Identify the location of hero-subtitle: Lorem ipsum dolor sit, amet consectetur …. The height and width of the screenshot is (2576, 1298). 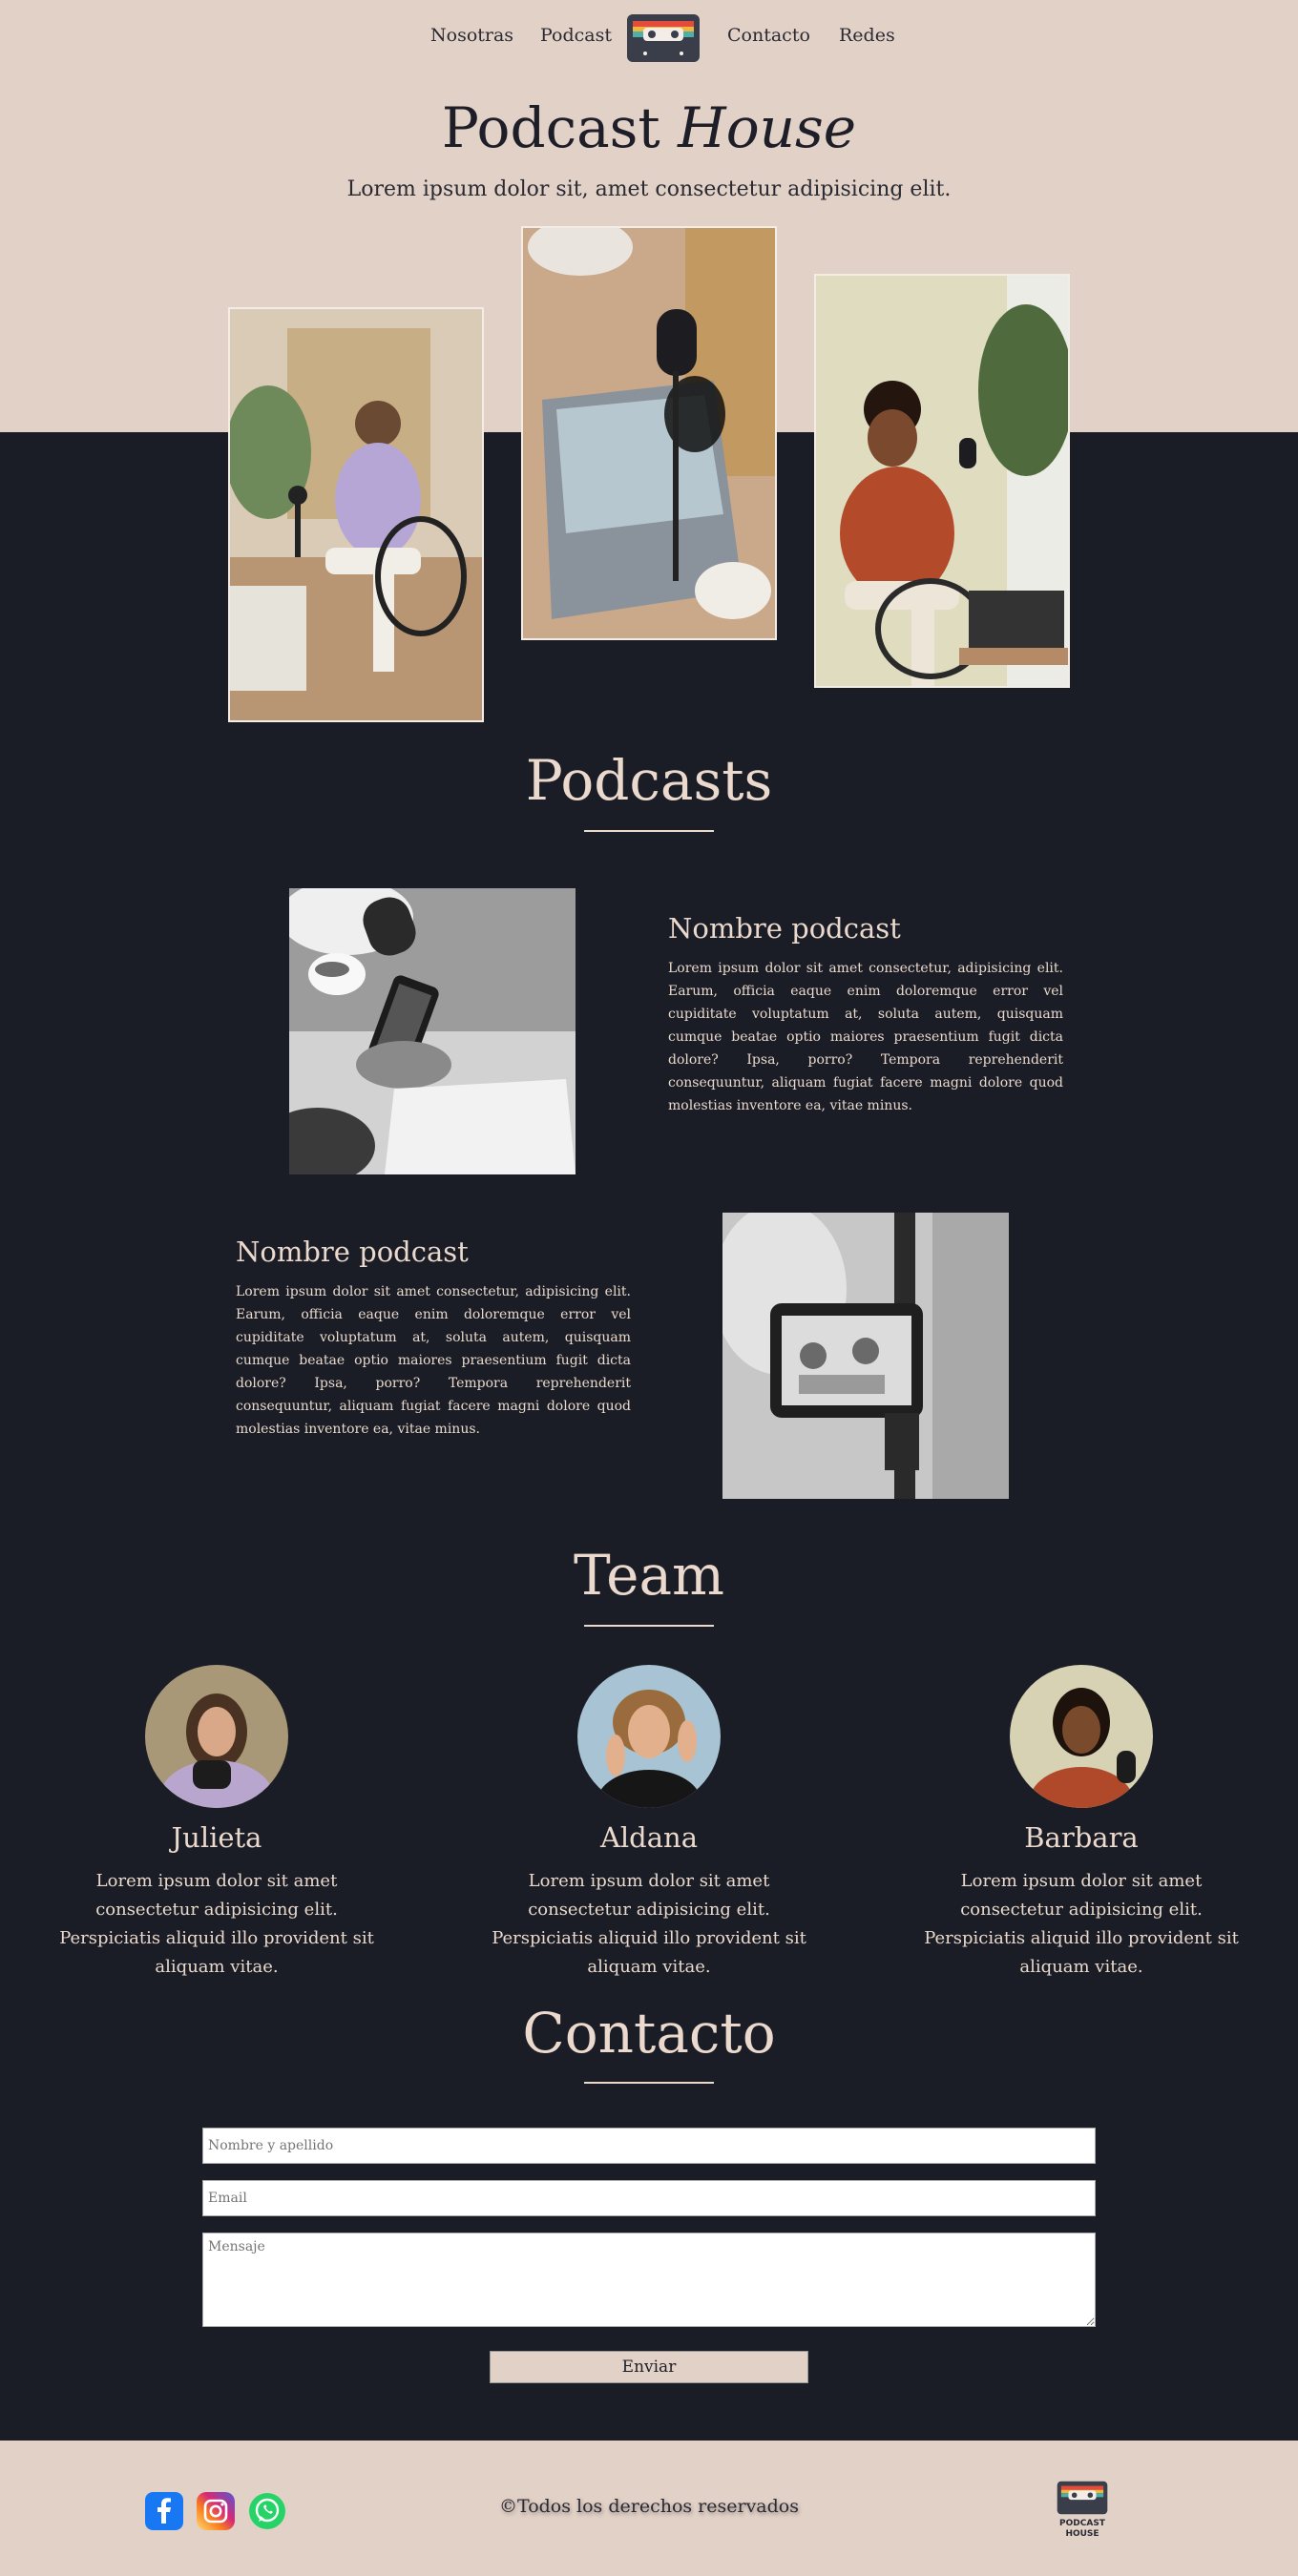
(649, 189).